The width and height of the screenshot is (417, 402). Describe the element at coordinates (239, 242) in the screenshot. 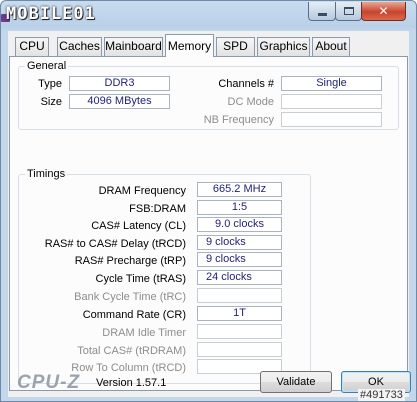

I see `trcd-value: 9 clocks` at that location.